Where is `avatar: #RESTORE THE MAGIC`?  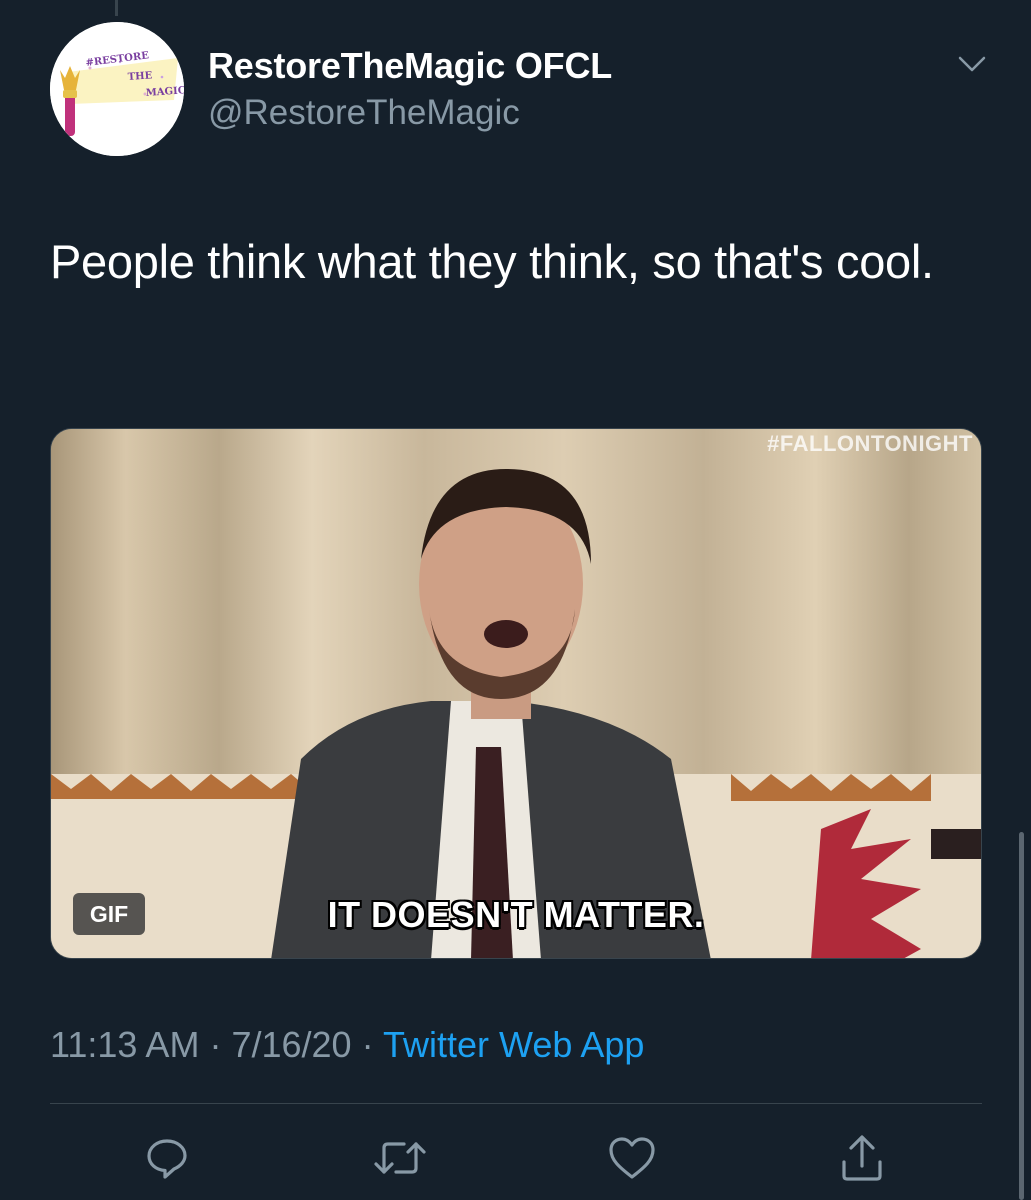
avatar: #RESTORE THE MAGIC is located at coordinates (117, 89).